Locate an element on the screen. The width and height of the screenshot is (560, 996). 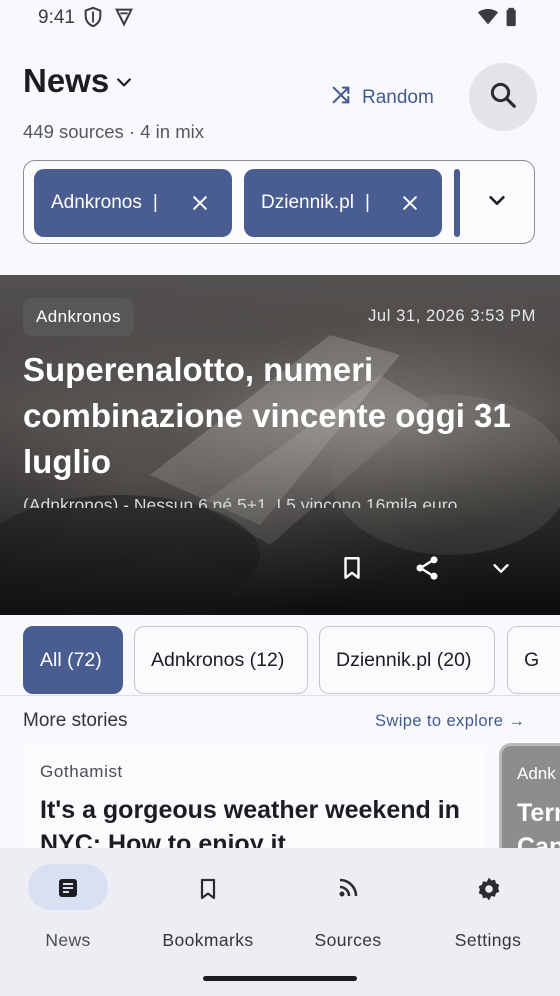
share-icon is located at coordinates (427, 570).